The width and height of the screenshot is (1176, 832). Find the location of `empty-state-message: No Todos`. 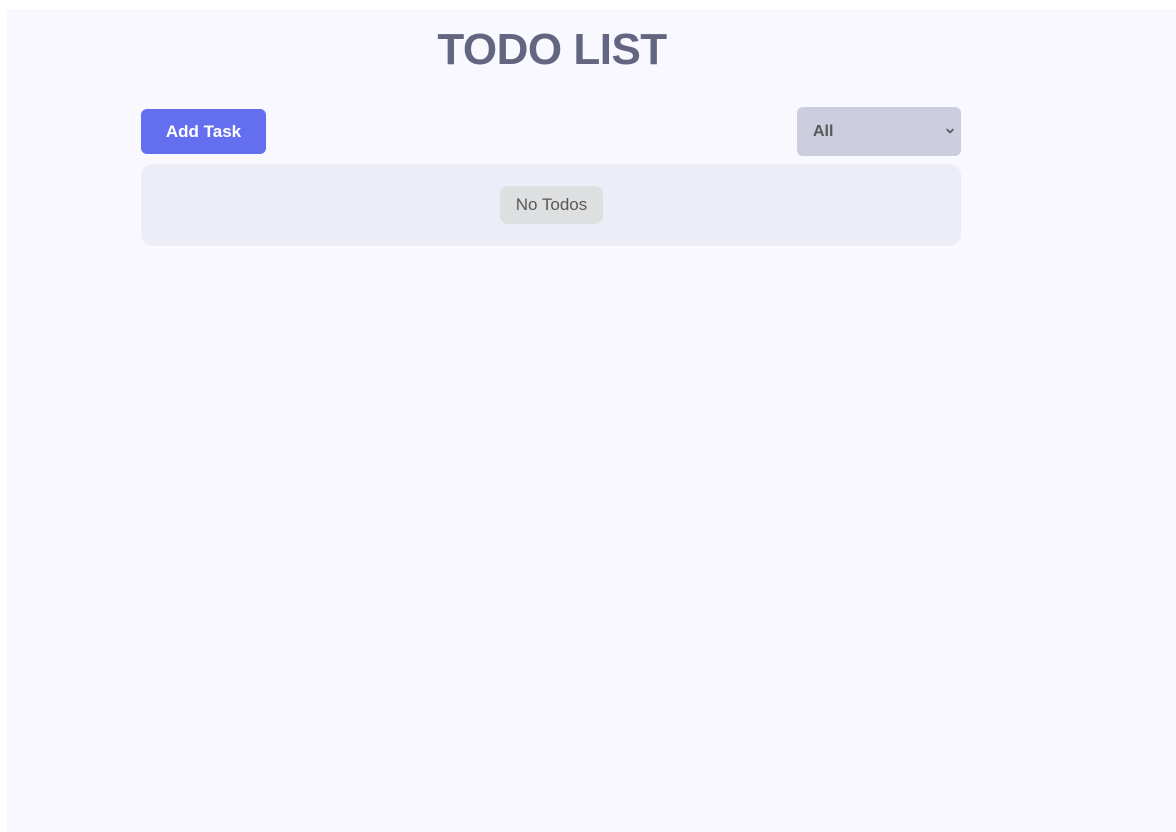

empty-state-message: No Todos is located at coordinates (551, 205).